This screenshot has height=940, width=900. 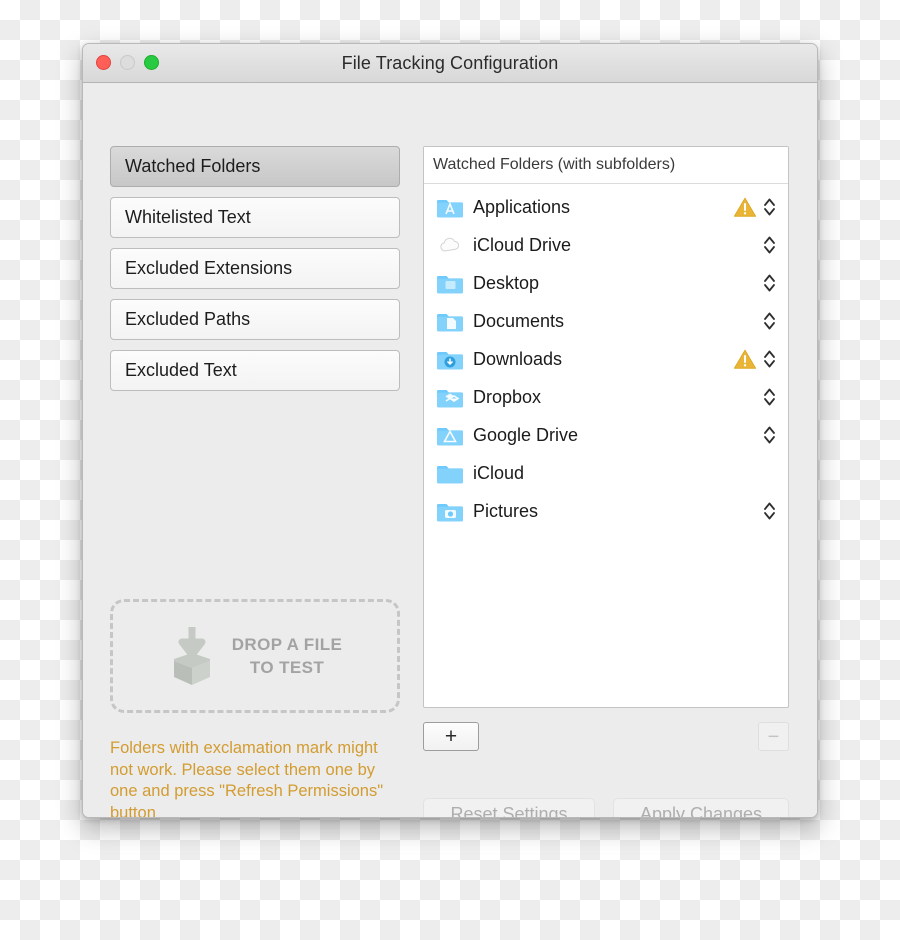 I want to click on settings-tab-excluded-text: Excluded Text, so click(x=255, y=370).